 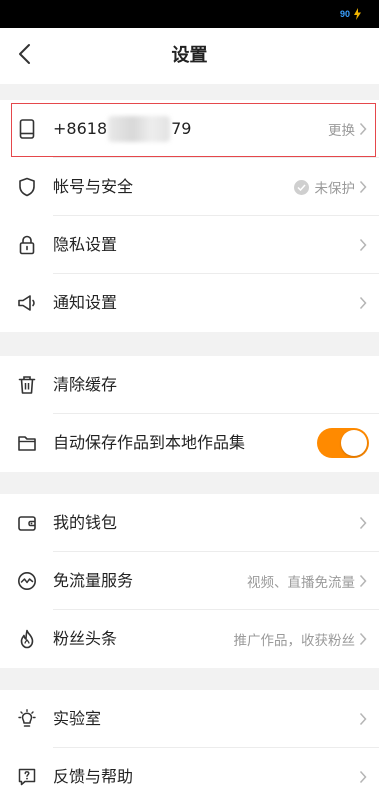 I want to click on charging-icon, so click(x=357, y=14).